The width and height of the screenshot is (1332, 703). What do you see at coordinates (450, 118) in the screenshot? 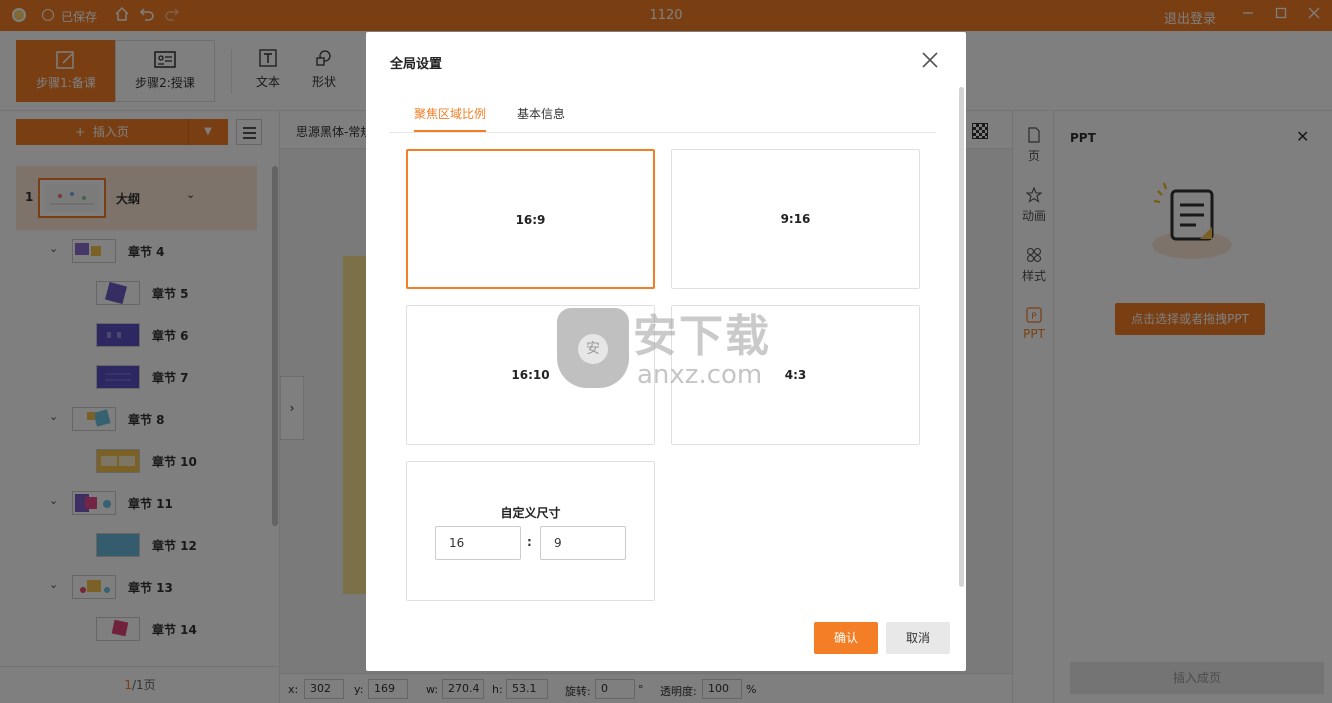
I see `tab-focus-ratio: 聚焦区域比例` at bounding box center [450, 118].